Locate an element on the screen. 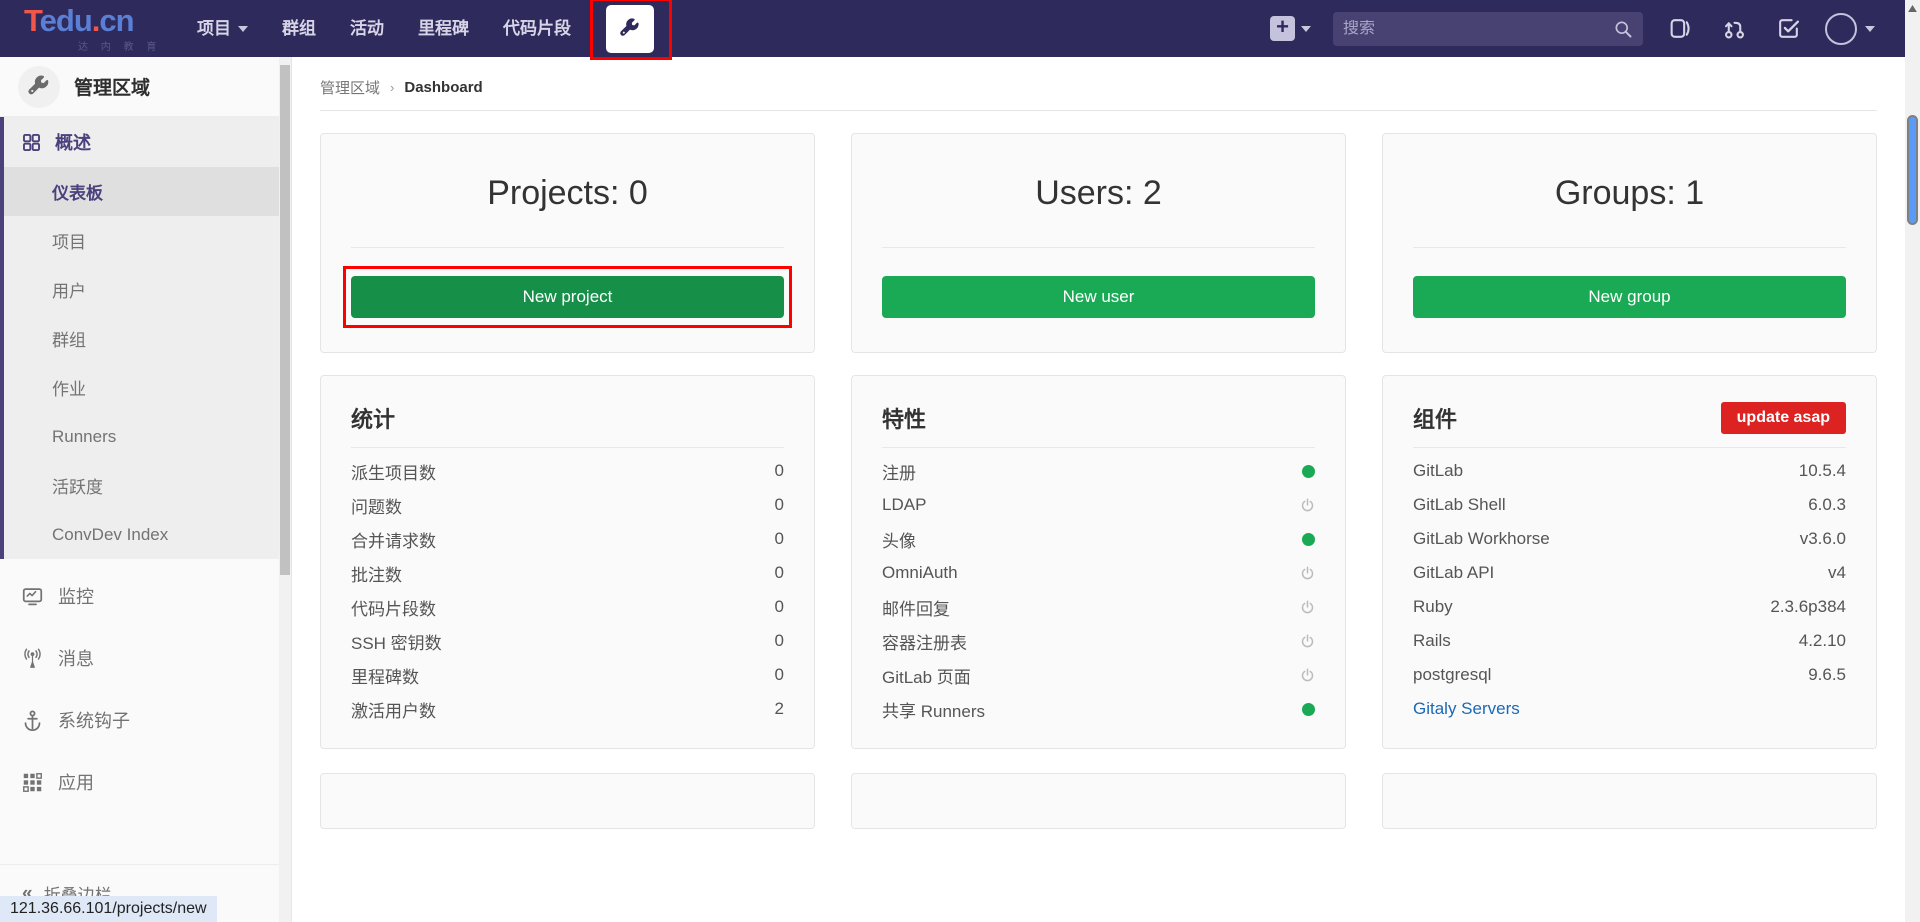 This screenshot has height=922, width=1920. table-row: GitLab 10.5.4 is located at coordinates (1629, 471).